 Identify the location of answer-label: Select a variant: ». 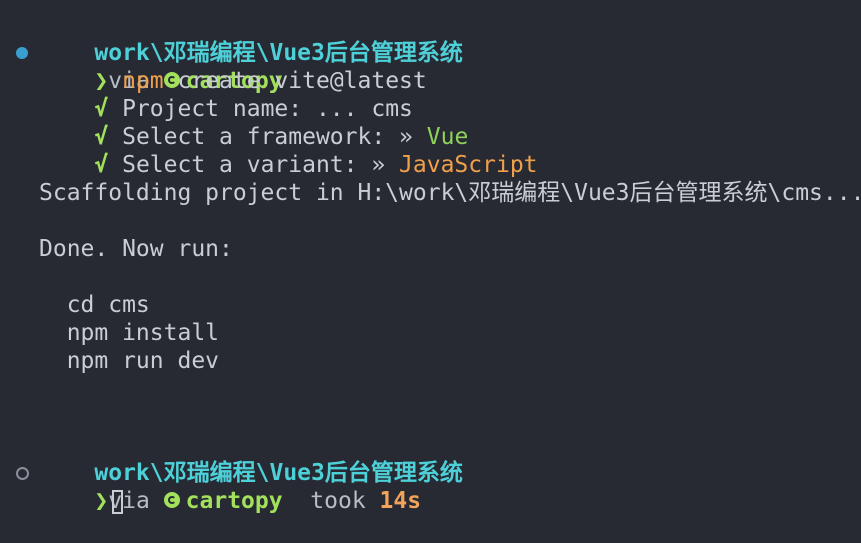
(254, 165).